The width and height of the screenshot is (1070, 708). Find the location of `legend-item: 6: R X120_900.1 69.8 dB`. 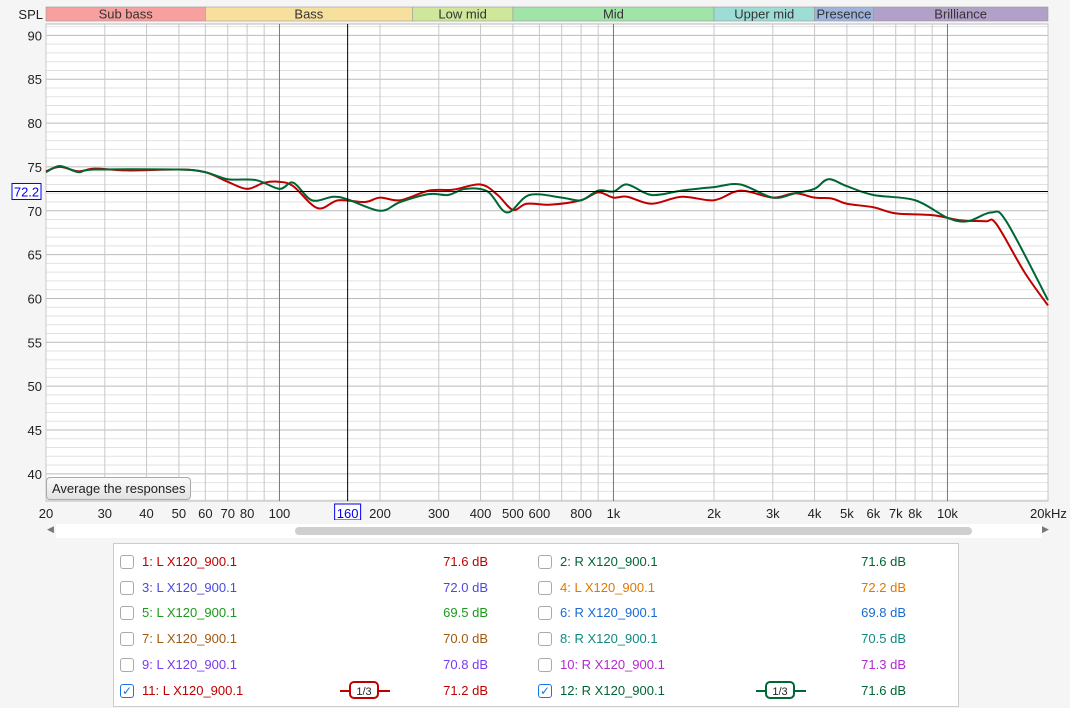

legend-item: 6: R X120_900.1 69.8 dB is located at coordinates (743, 613).